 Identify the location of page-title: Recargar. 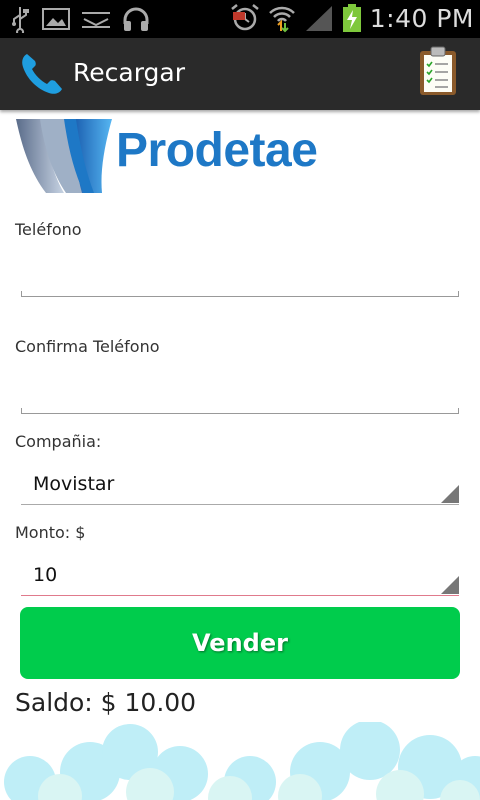
(129, 72).